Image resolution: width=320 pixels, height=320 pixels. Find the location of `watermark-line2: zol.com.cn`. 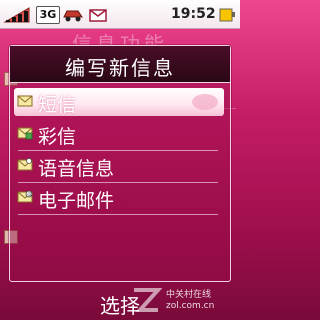

watermark-line2: zol.com.cn is located at coordinates (190, 306).